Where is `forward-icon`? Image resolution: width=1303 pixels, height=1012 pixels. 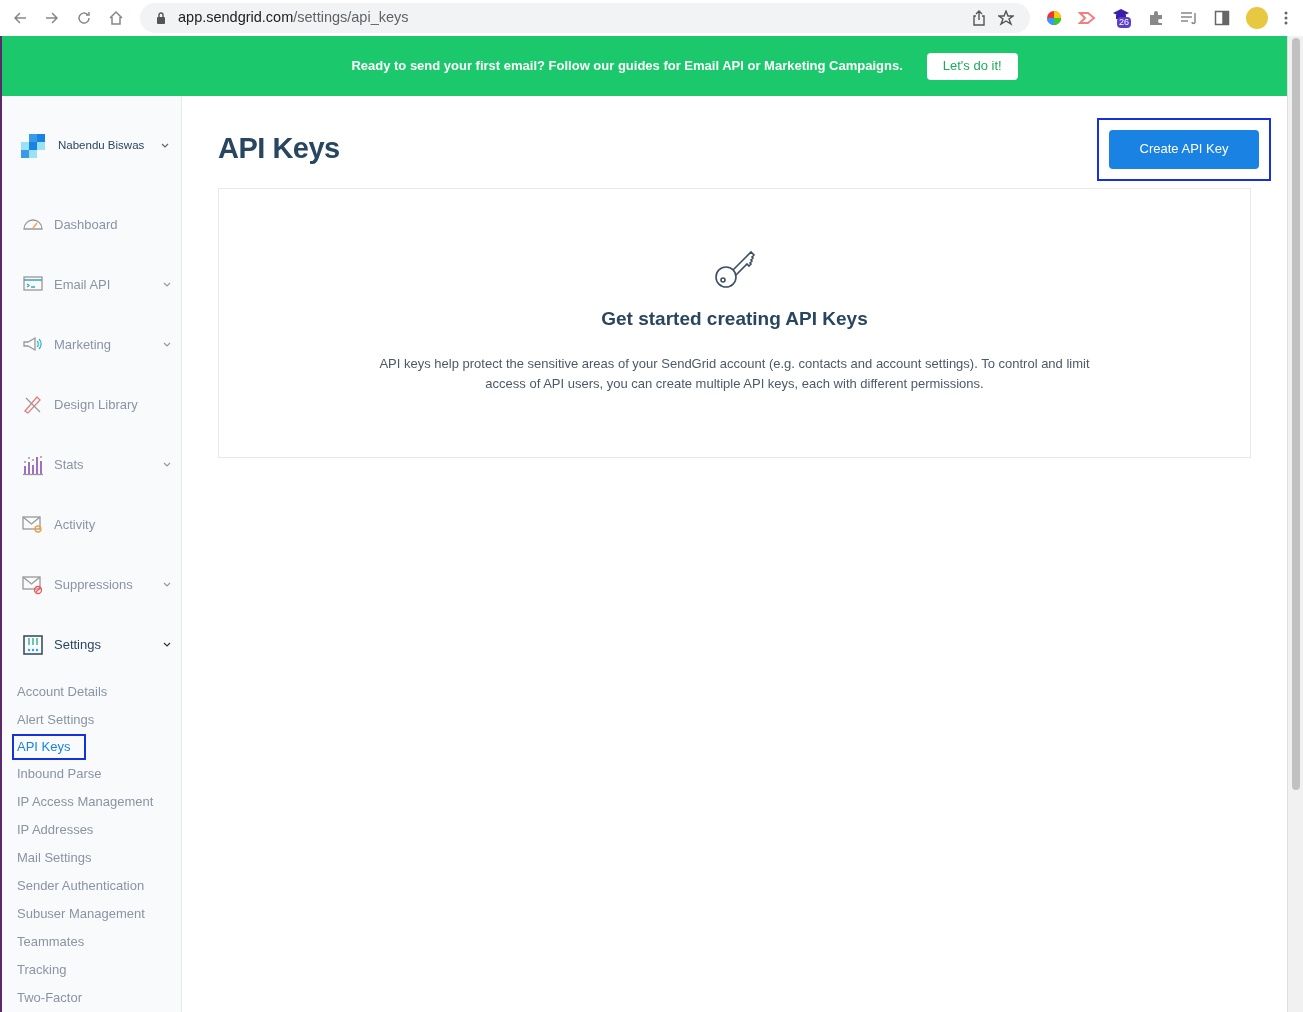
forward-icon is located at coordinates (52, 18).